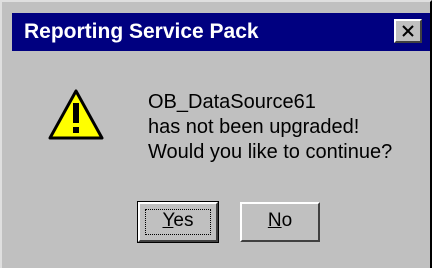 Image resolution: width=436 pixels, height=270 pixels. I want to click on title-bar: Reporting Service Pack, so click(221, 32).